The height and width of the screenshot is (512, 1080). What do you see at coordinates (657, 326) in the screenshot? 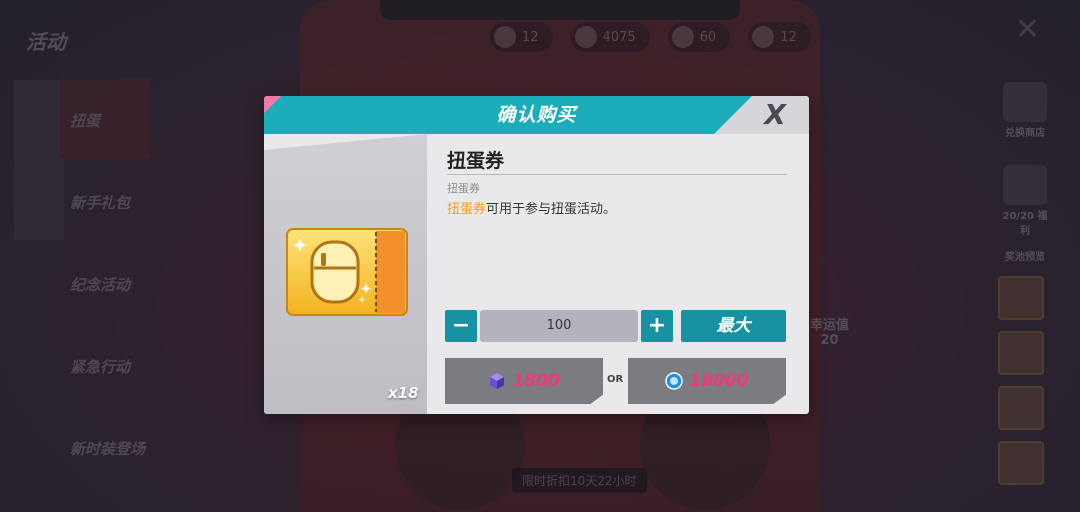
I see `quantity-increase-button: +` at bounding box center [657, 326].